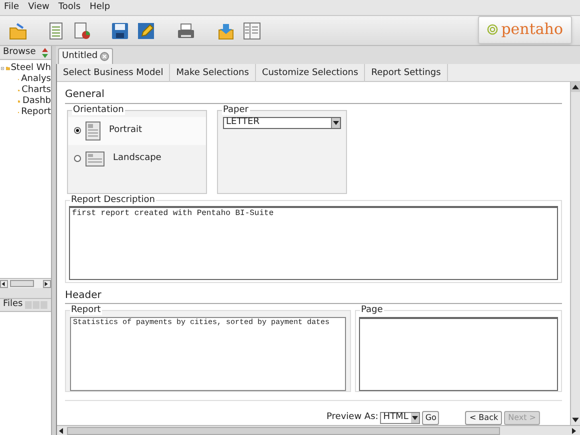  Describe the element at coordinates (22, 283) in the screenshot. I see `scrollbar-thumb` at that location.